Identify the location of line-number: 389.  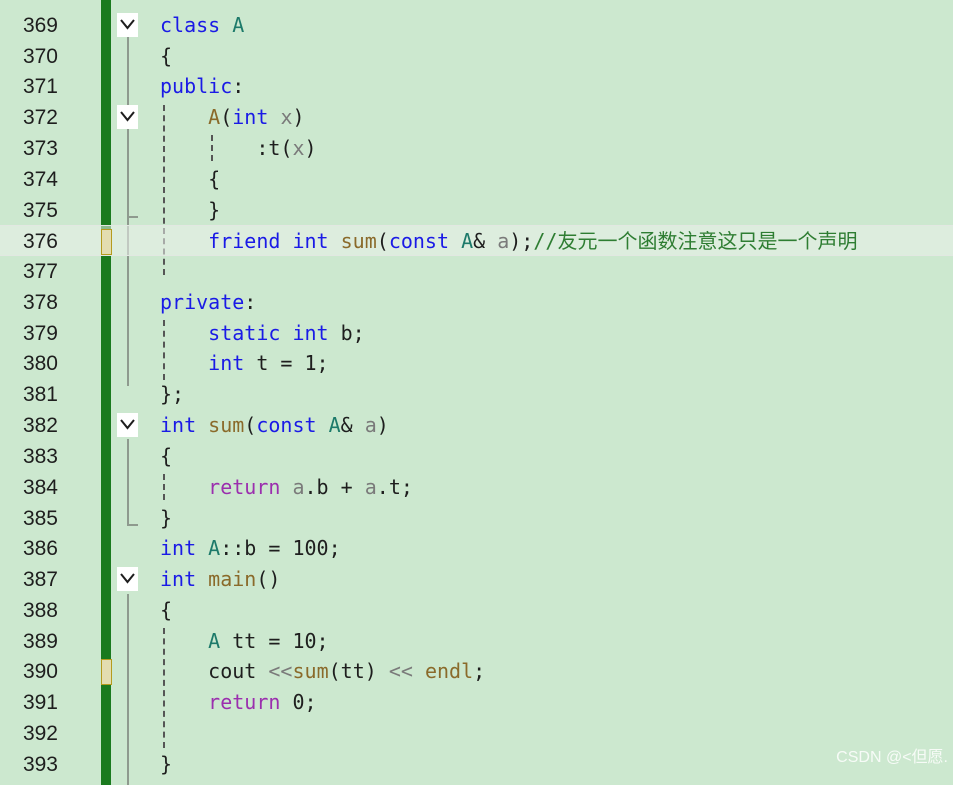
(40, 641).